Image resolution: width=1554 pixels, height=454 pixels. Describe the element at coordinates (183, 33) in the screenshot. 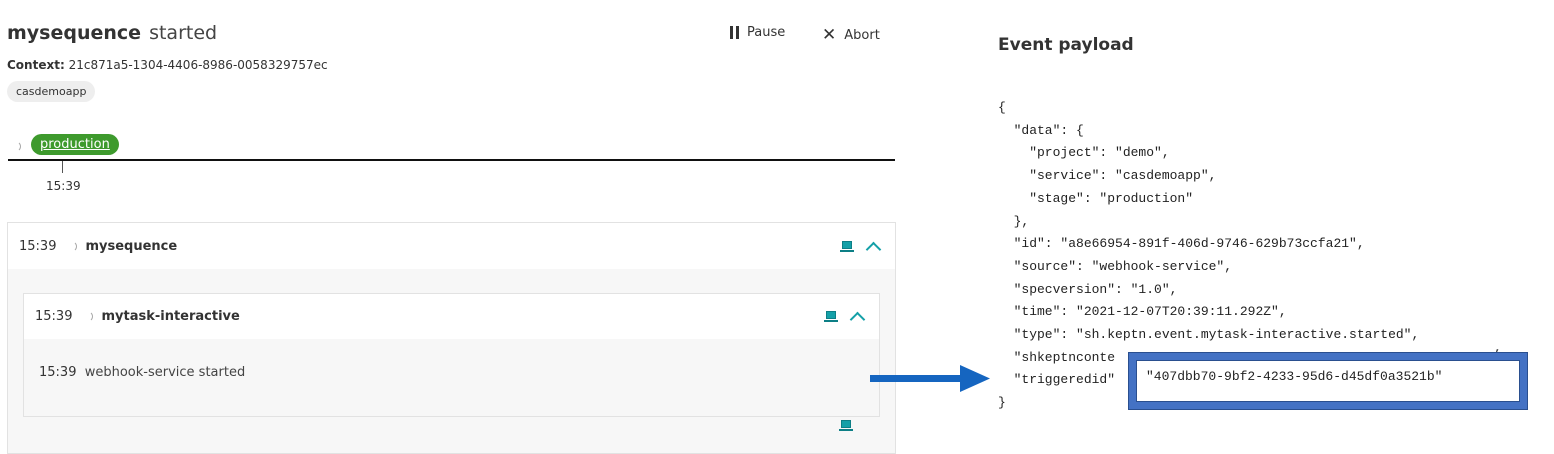

I see `sequence-state: started` at that location.